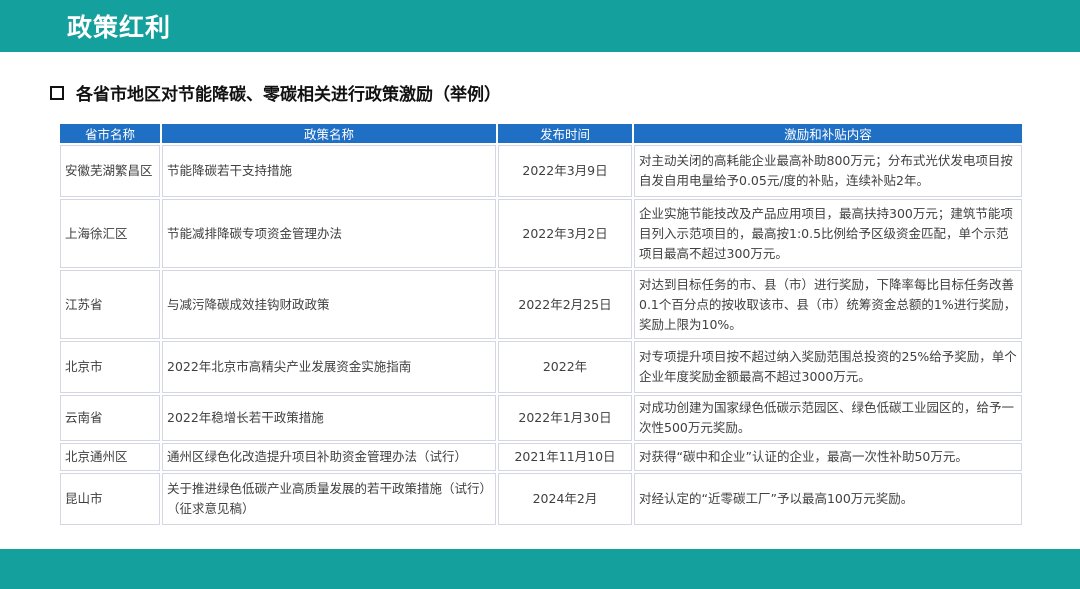  What do you see at coordinates (288, 95) in the screenshot?
I see `section-heading-text: 各省市地区对节能降碳、零碳相关进行政策激励（举例）` at bounding box center [288, 95].